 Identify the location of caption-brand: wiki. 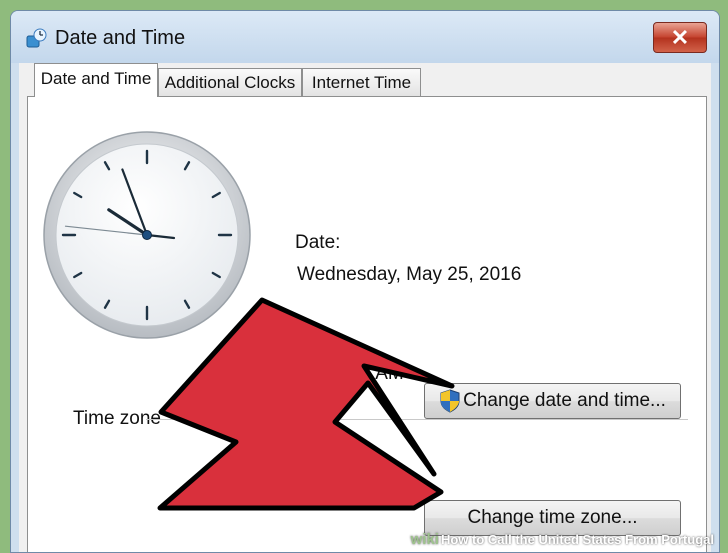
(424, 539).